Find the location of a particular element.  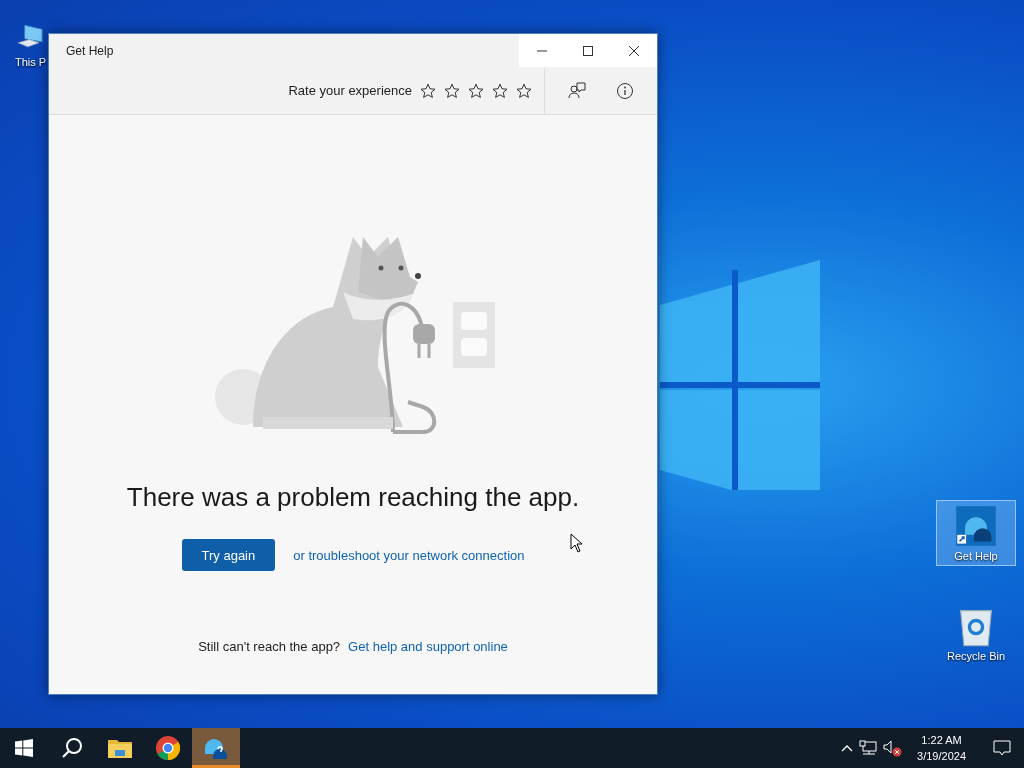

window-title: Get Help is located at coordinates (90, 50).